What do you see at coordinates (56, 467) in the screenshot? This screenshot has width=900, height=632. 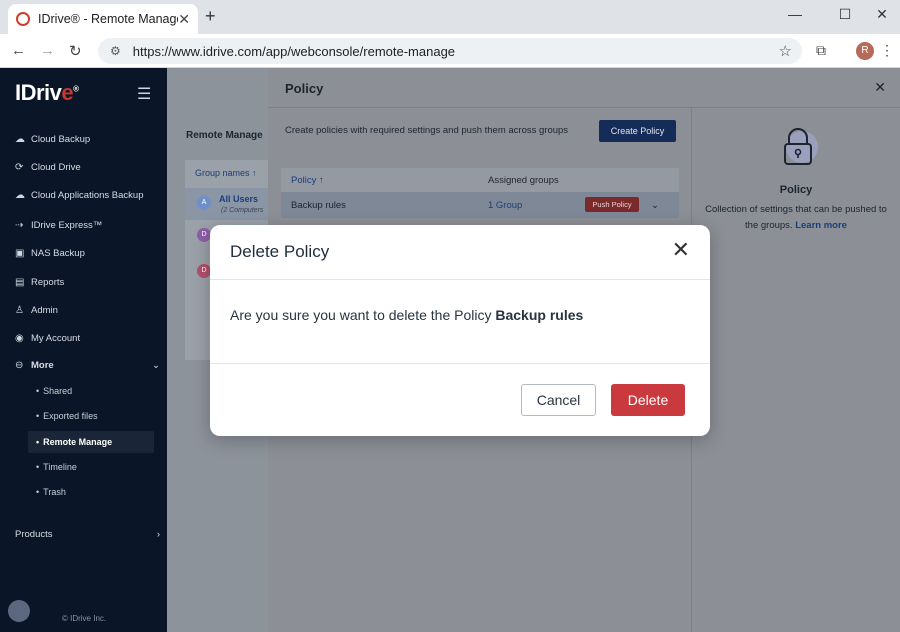 I see `sidebar-subitem-timeline: • Timeline` at bounding box center [56, 467].